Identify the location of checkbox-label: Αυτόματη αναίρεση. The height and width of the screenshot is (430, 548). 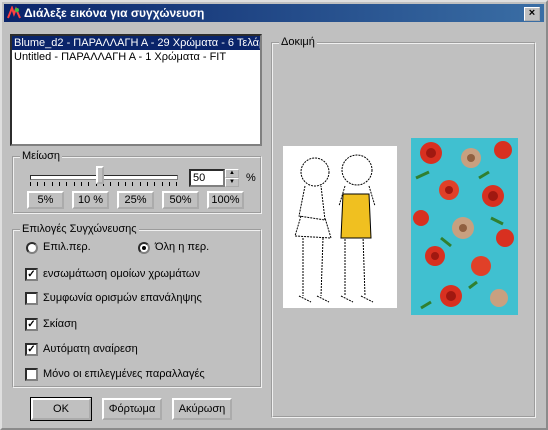
(90, 349).